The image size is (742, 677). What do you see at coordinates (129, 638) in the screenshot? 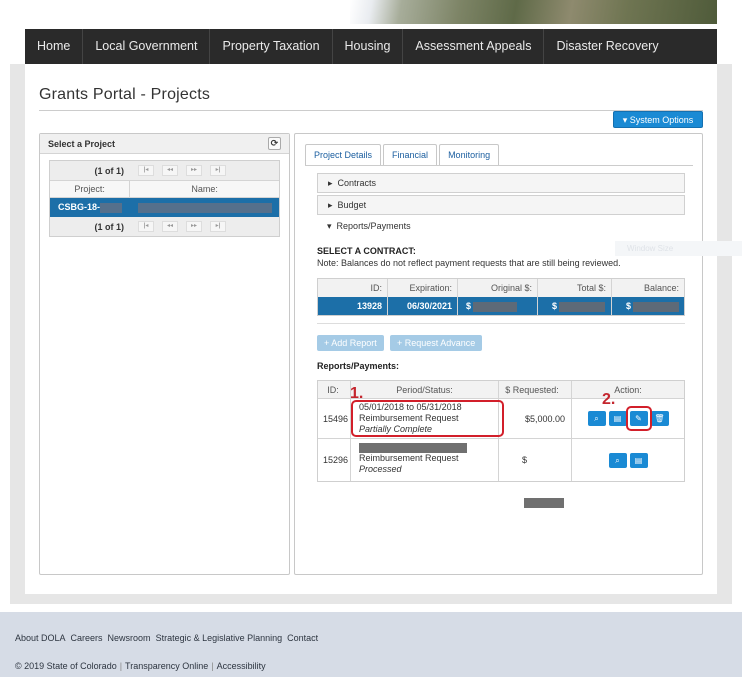
I see `footer-link-newsroom: Newsroom` at bounding box center [129, 638].